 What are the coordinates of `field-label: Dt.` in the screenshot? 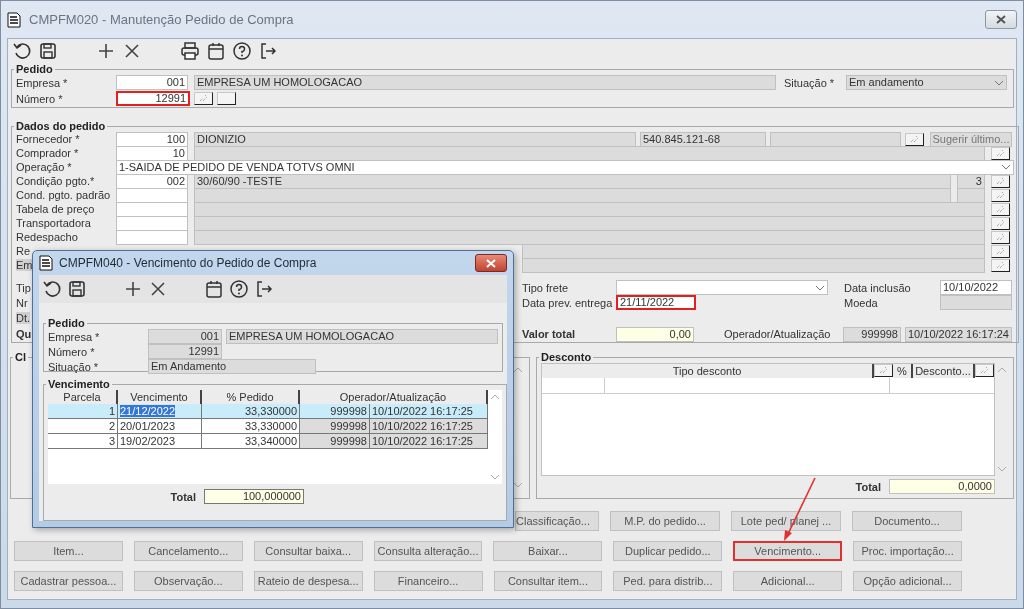 It's located at (23, 317).